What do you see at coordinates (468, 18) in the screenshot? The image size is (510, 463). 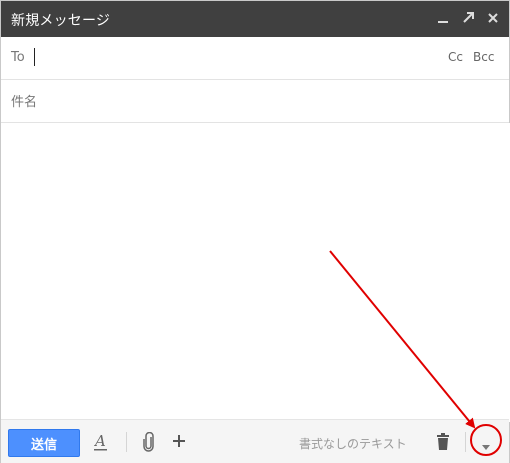 I see `expand-icon` at bounding box center [468, 18].